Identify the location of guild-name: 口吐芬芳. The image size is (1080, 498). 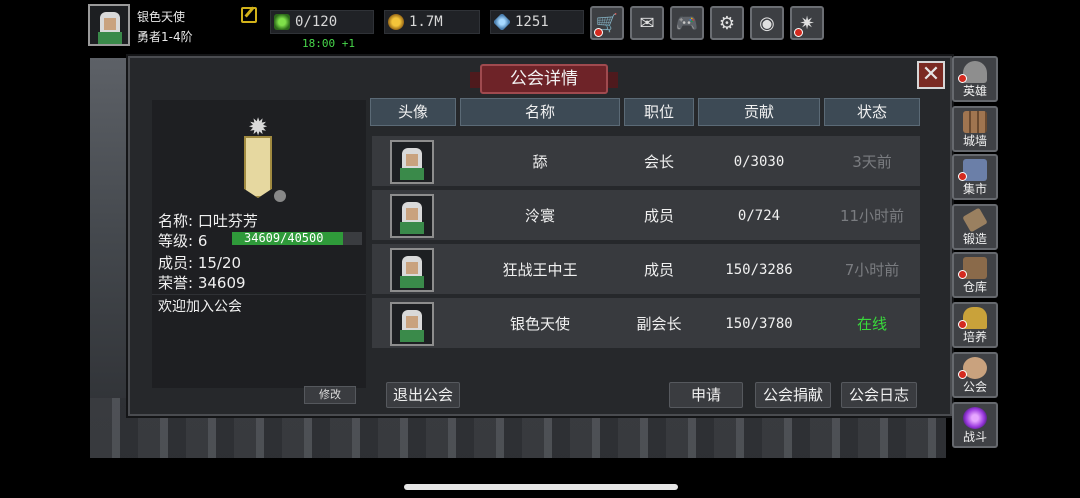
(227, 221).